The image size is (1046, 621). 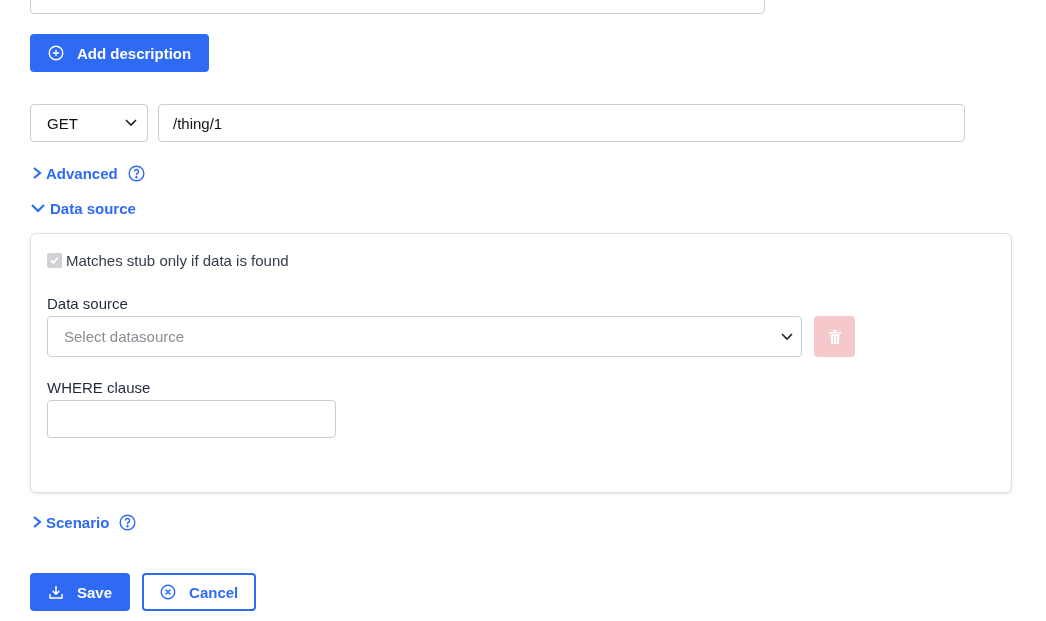 I want to click on field-label: Data source, so click(x=88, y=303).